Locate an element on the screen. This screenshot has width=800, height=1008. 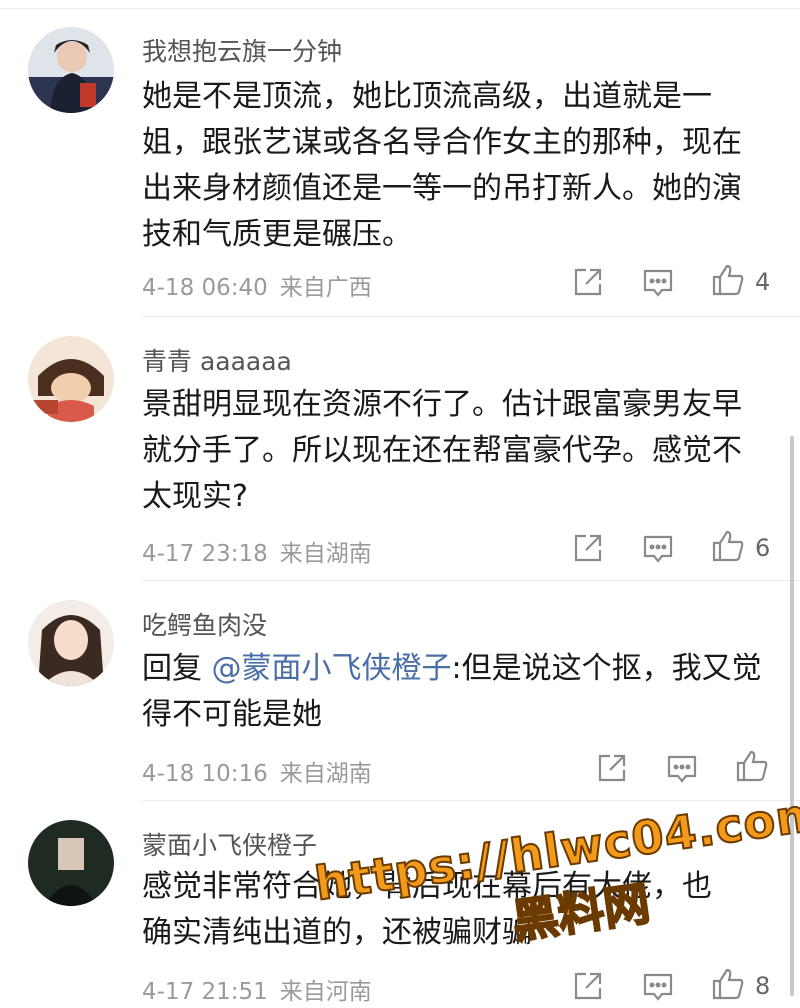
comment-meta: 4-18 06:40 来自广西 is located at coordinates (263, 285).